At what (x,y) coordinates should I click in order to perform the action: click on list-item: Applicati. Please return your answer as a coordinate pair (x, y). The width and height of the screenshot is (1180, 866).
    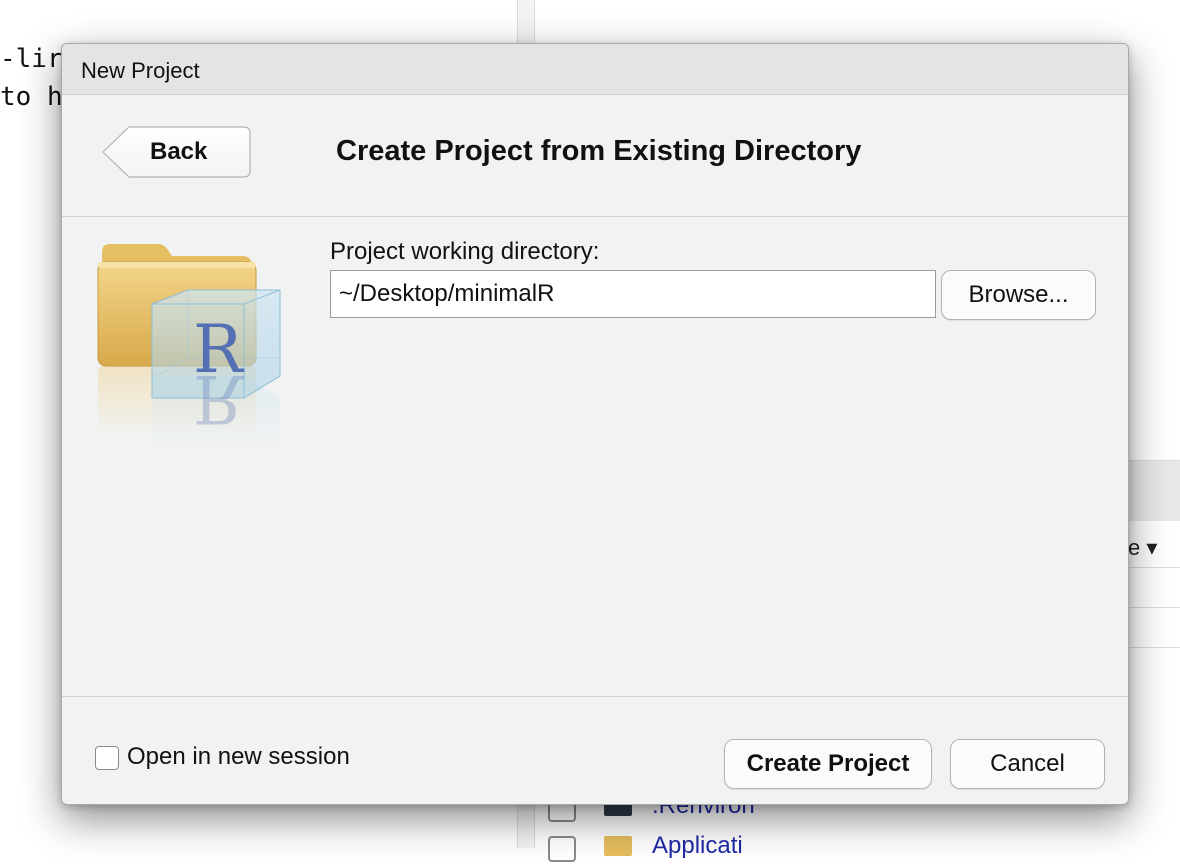
    Looking at the image, I should click on (748, 849).